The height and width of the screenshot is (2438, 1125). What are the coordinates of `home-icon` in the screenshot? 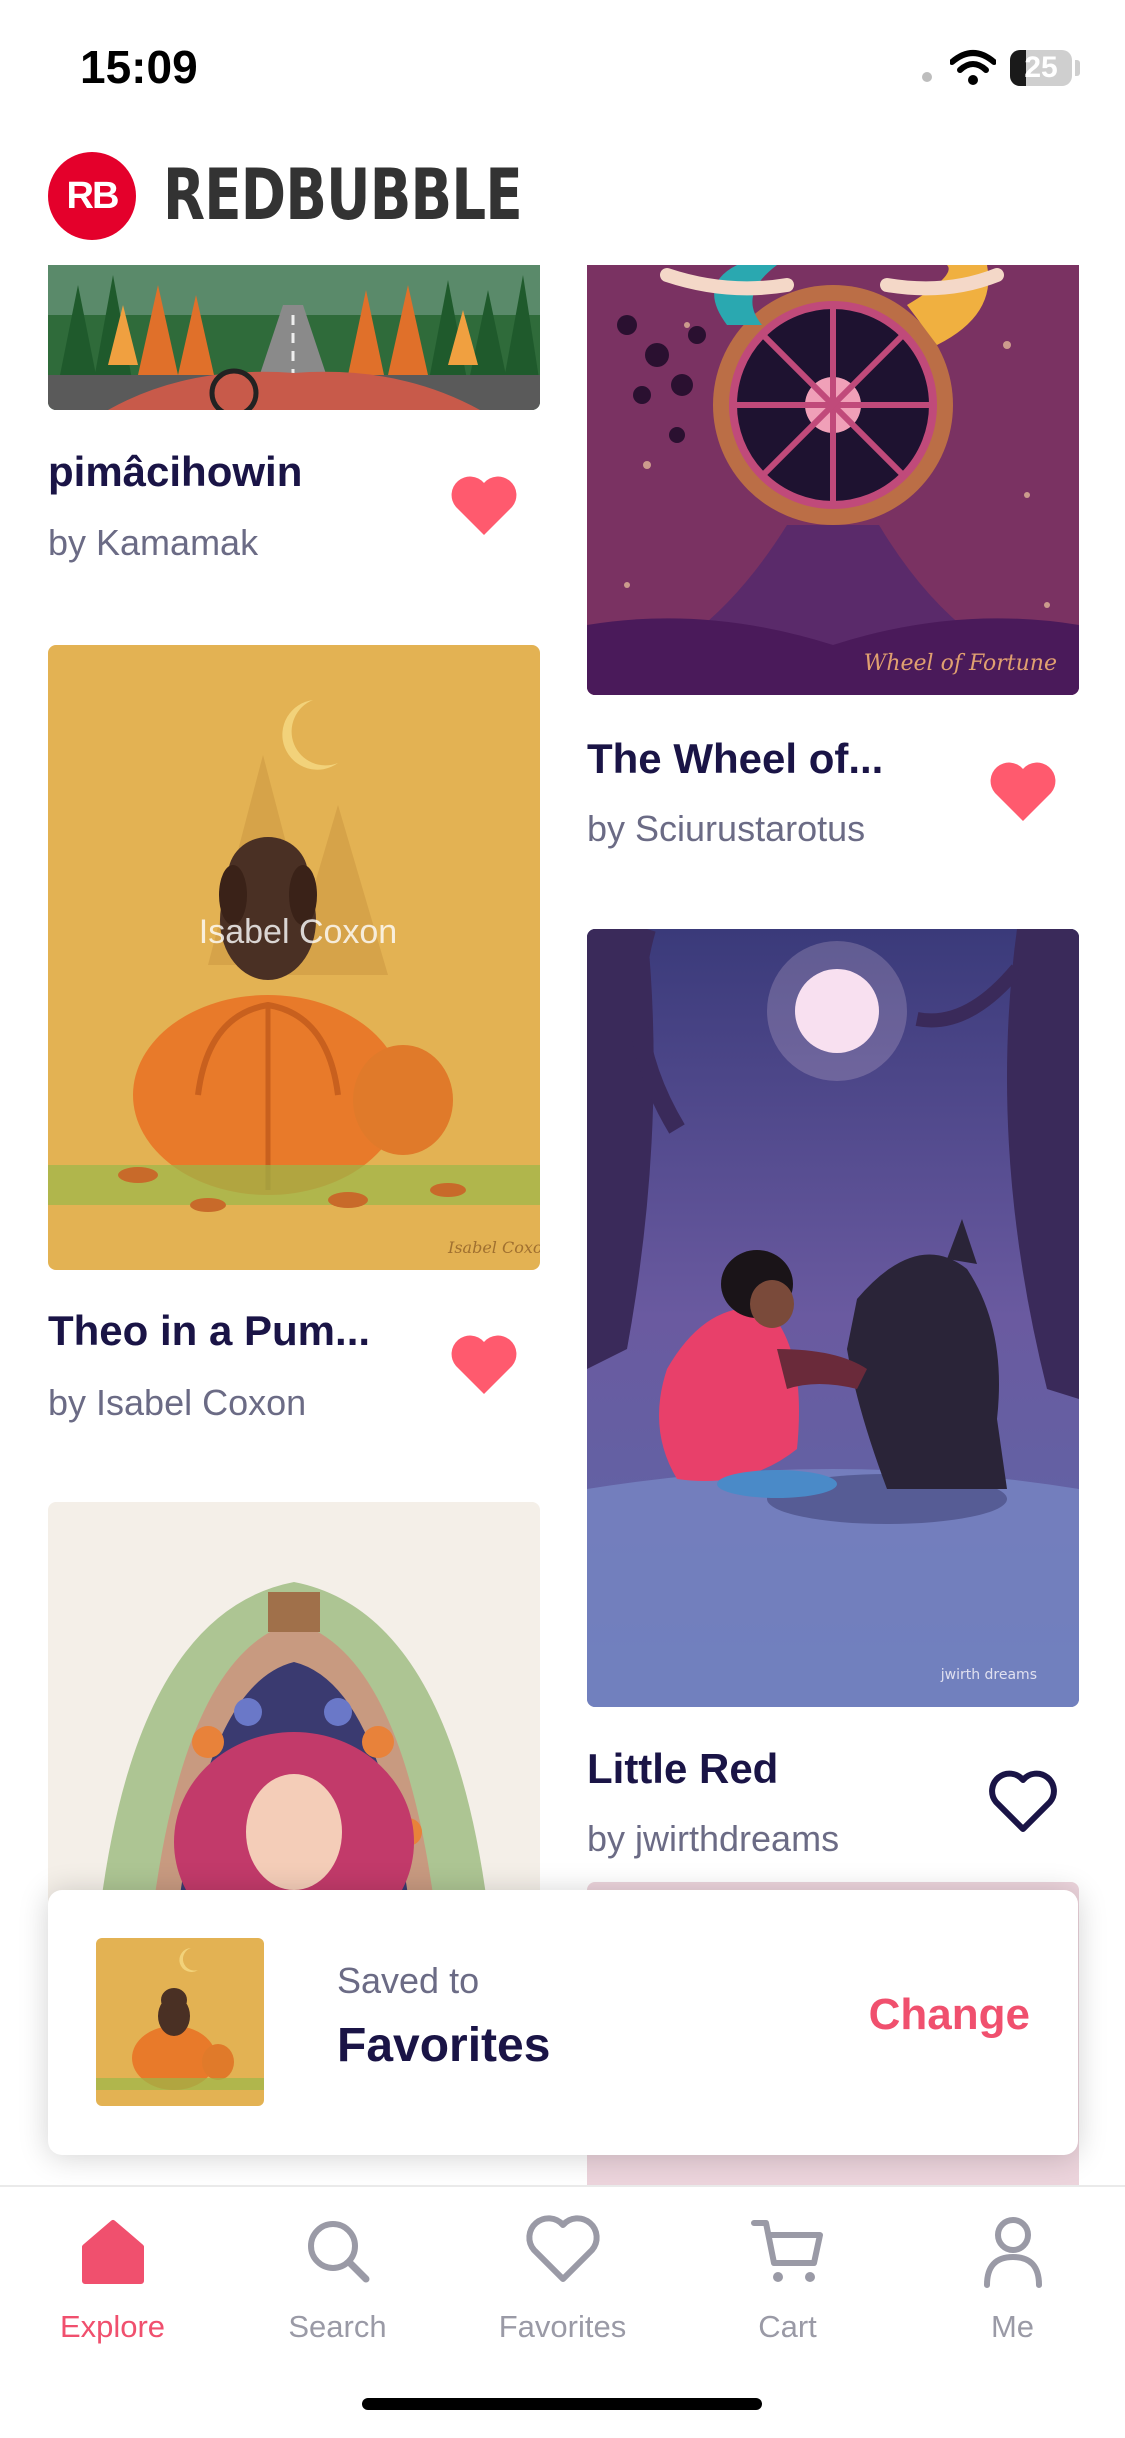 It's located at (112, 2252).